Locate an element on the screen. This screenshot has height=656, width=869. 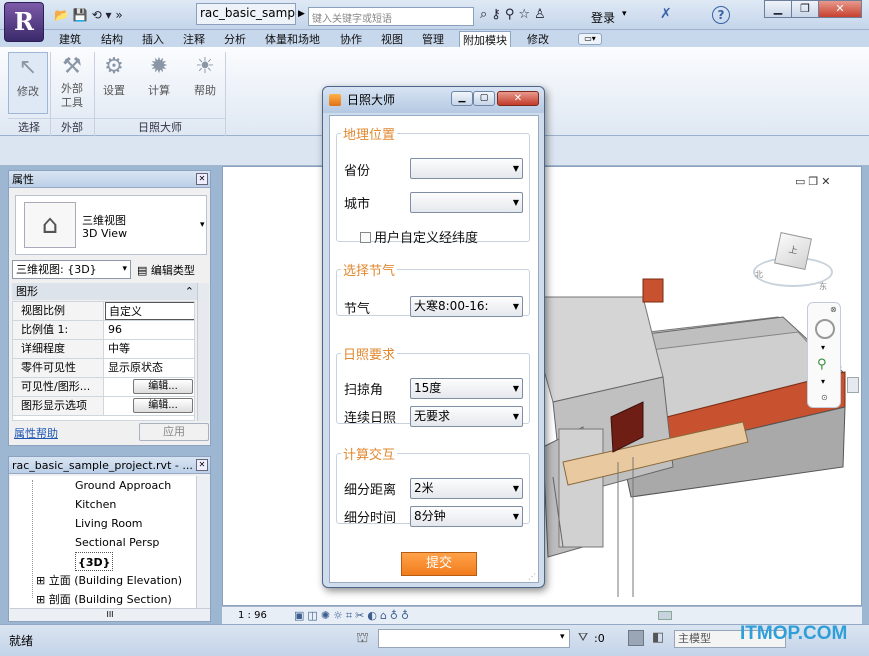
properties-scrollbar is located at coordinates (203, 352).